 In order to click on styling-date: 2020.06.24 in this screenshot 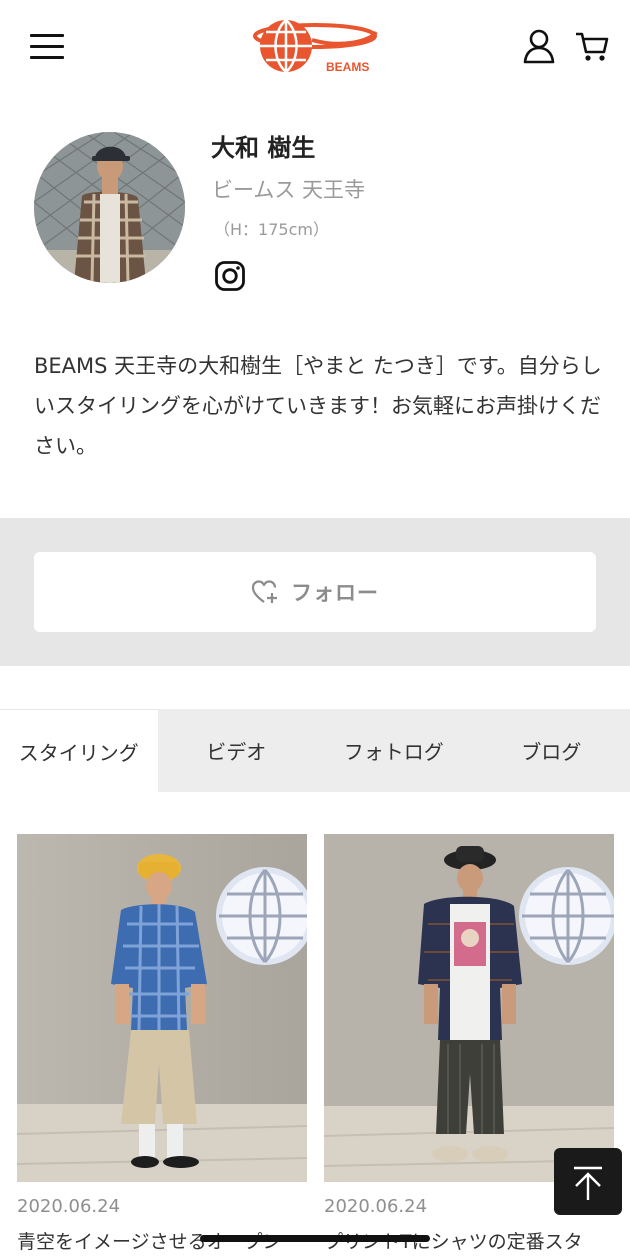, I will do `click(69, 1206)`.